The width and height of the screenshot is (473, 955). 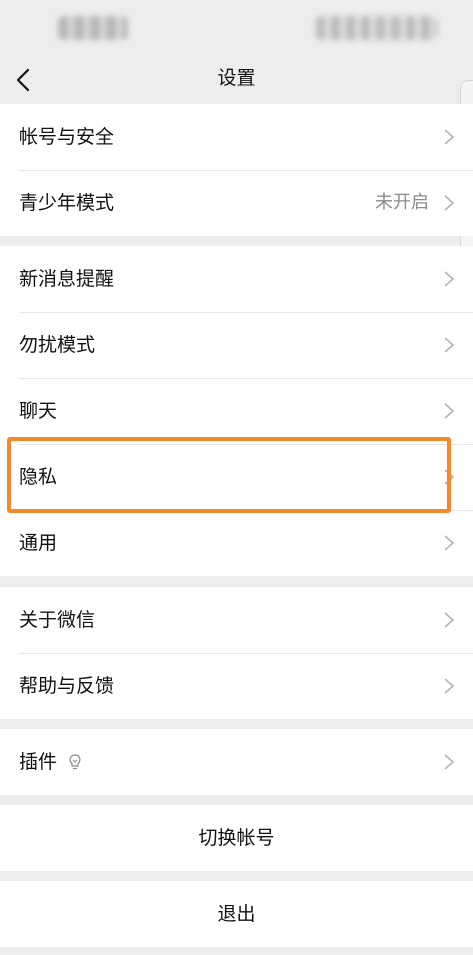 I want to click on settings-item-do-not-disturb: 勿扰模式, so click(x=236, y=345).